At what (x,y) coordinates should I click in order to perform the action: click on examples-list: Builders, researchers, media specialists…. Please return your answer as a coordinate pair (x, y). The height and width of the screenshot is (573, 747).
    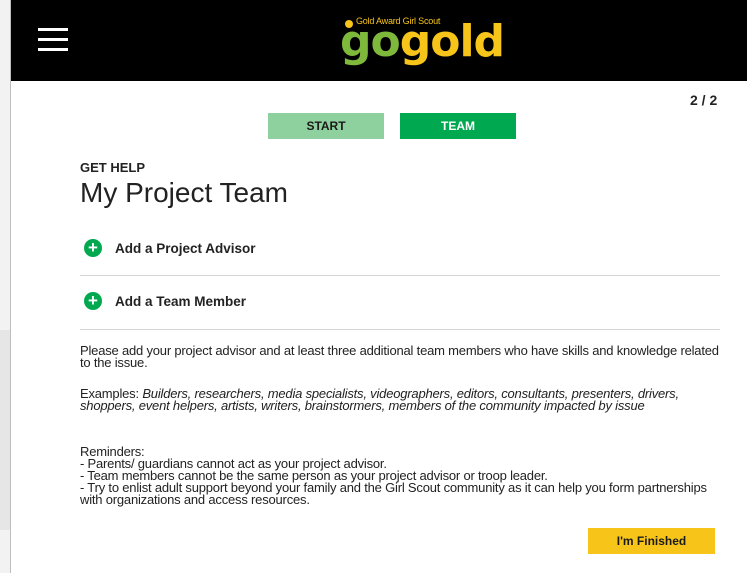
    Looking at the image, I should click on (379, 399).